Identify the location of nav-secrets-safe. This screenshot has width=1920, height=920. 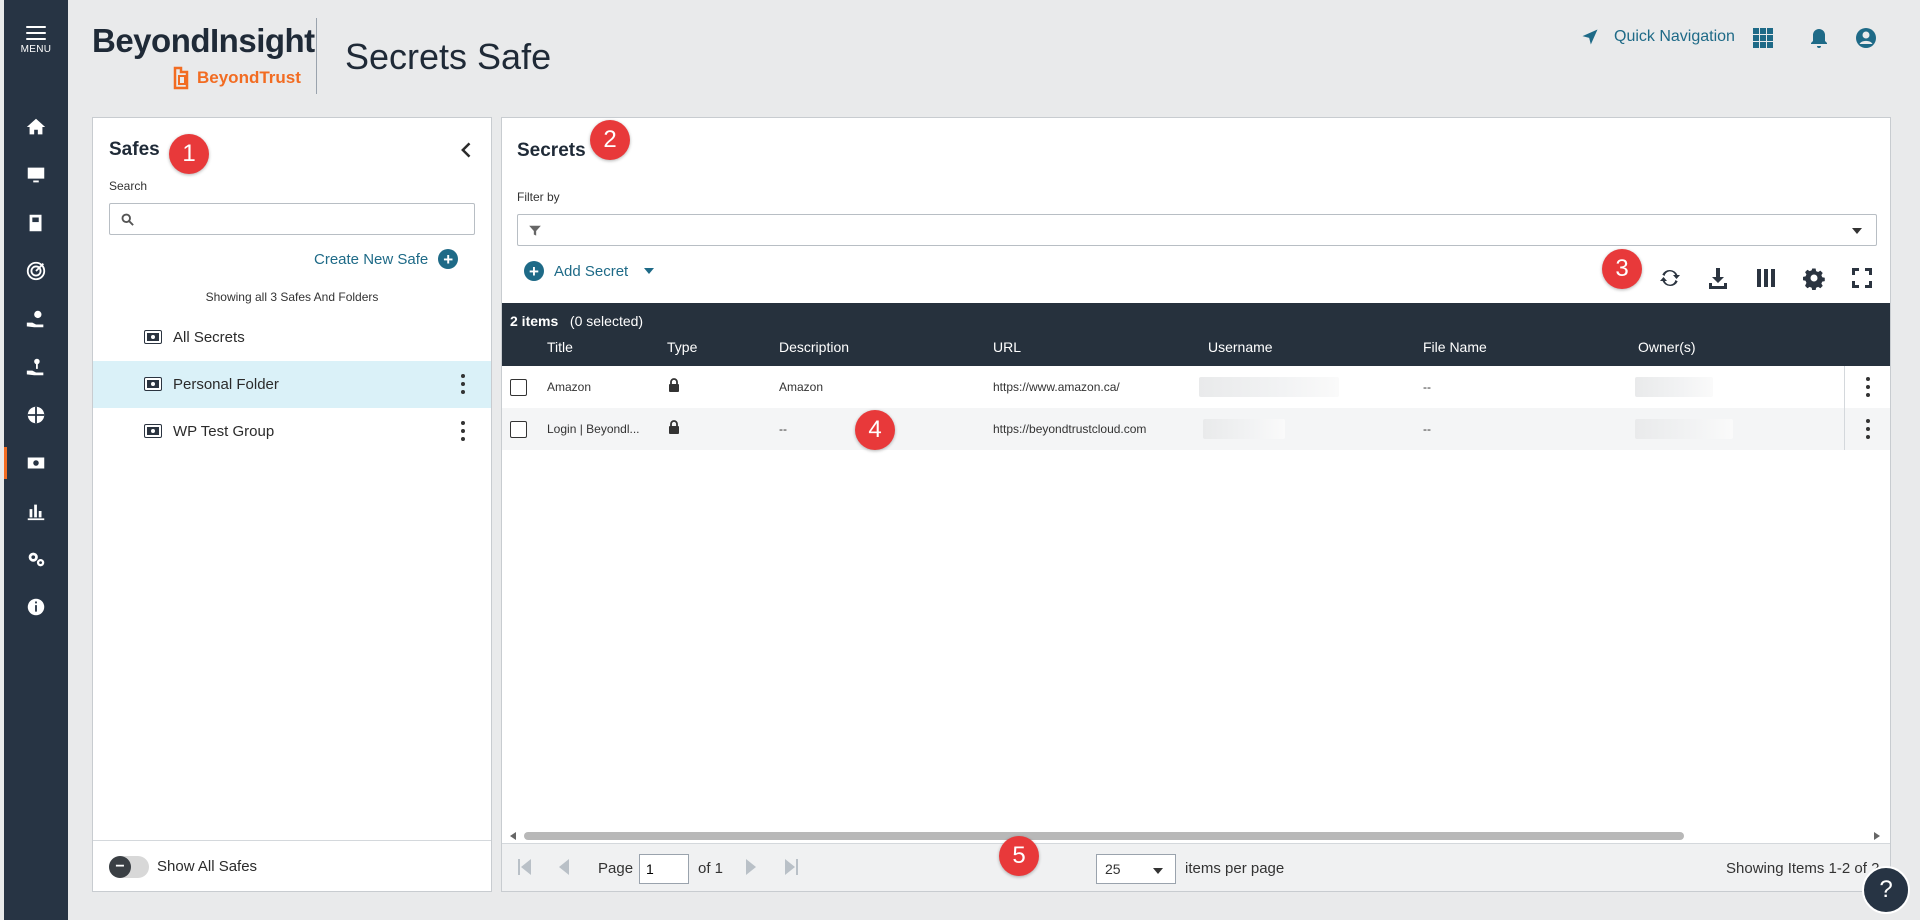
(36, 463).